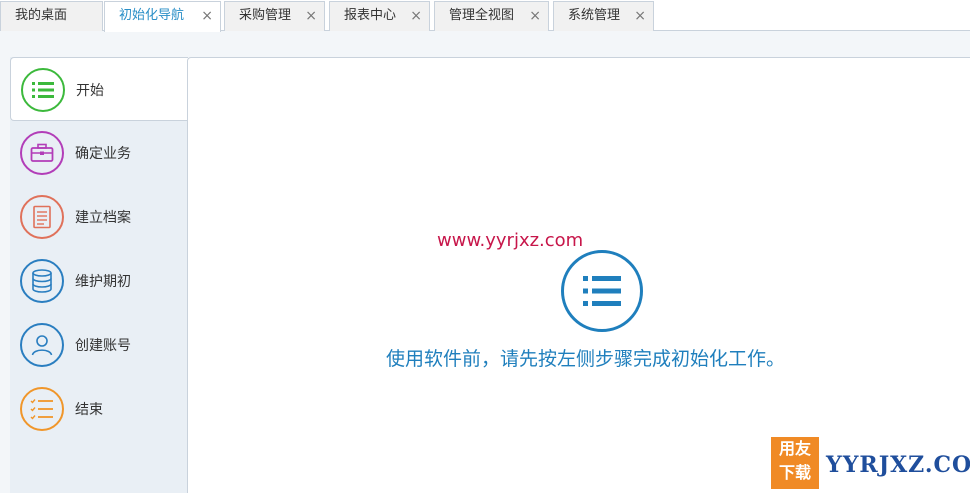  I want to click on tab-label: 初始化导航, so click(152, 15).